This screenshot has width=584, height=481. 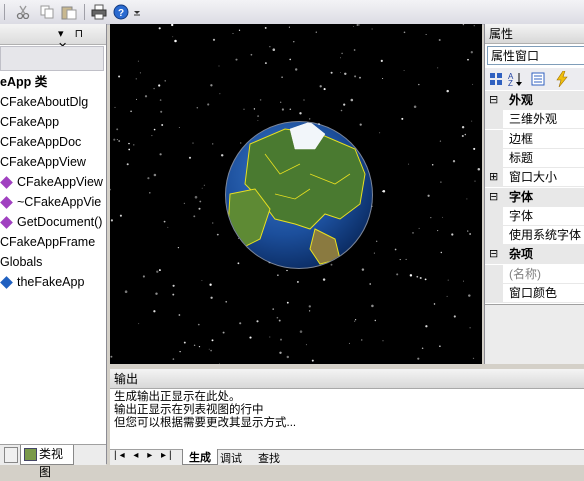 I want to click on help-icon: ?, so click(x=121, y=12).